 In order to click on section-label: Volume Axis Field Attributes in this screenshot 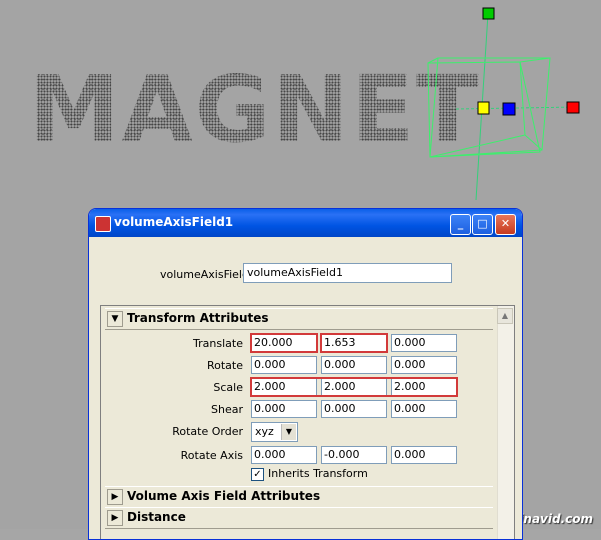, I will do `click(224, 496)`.